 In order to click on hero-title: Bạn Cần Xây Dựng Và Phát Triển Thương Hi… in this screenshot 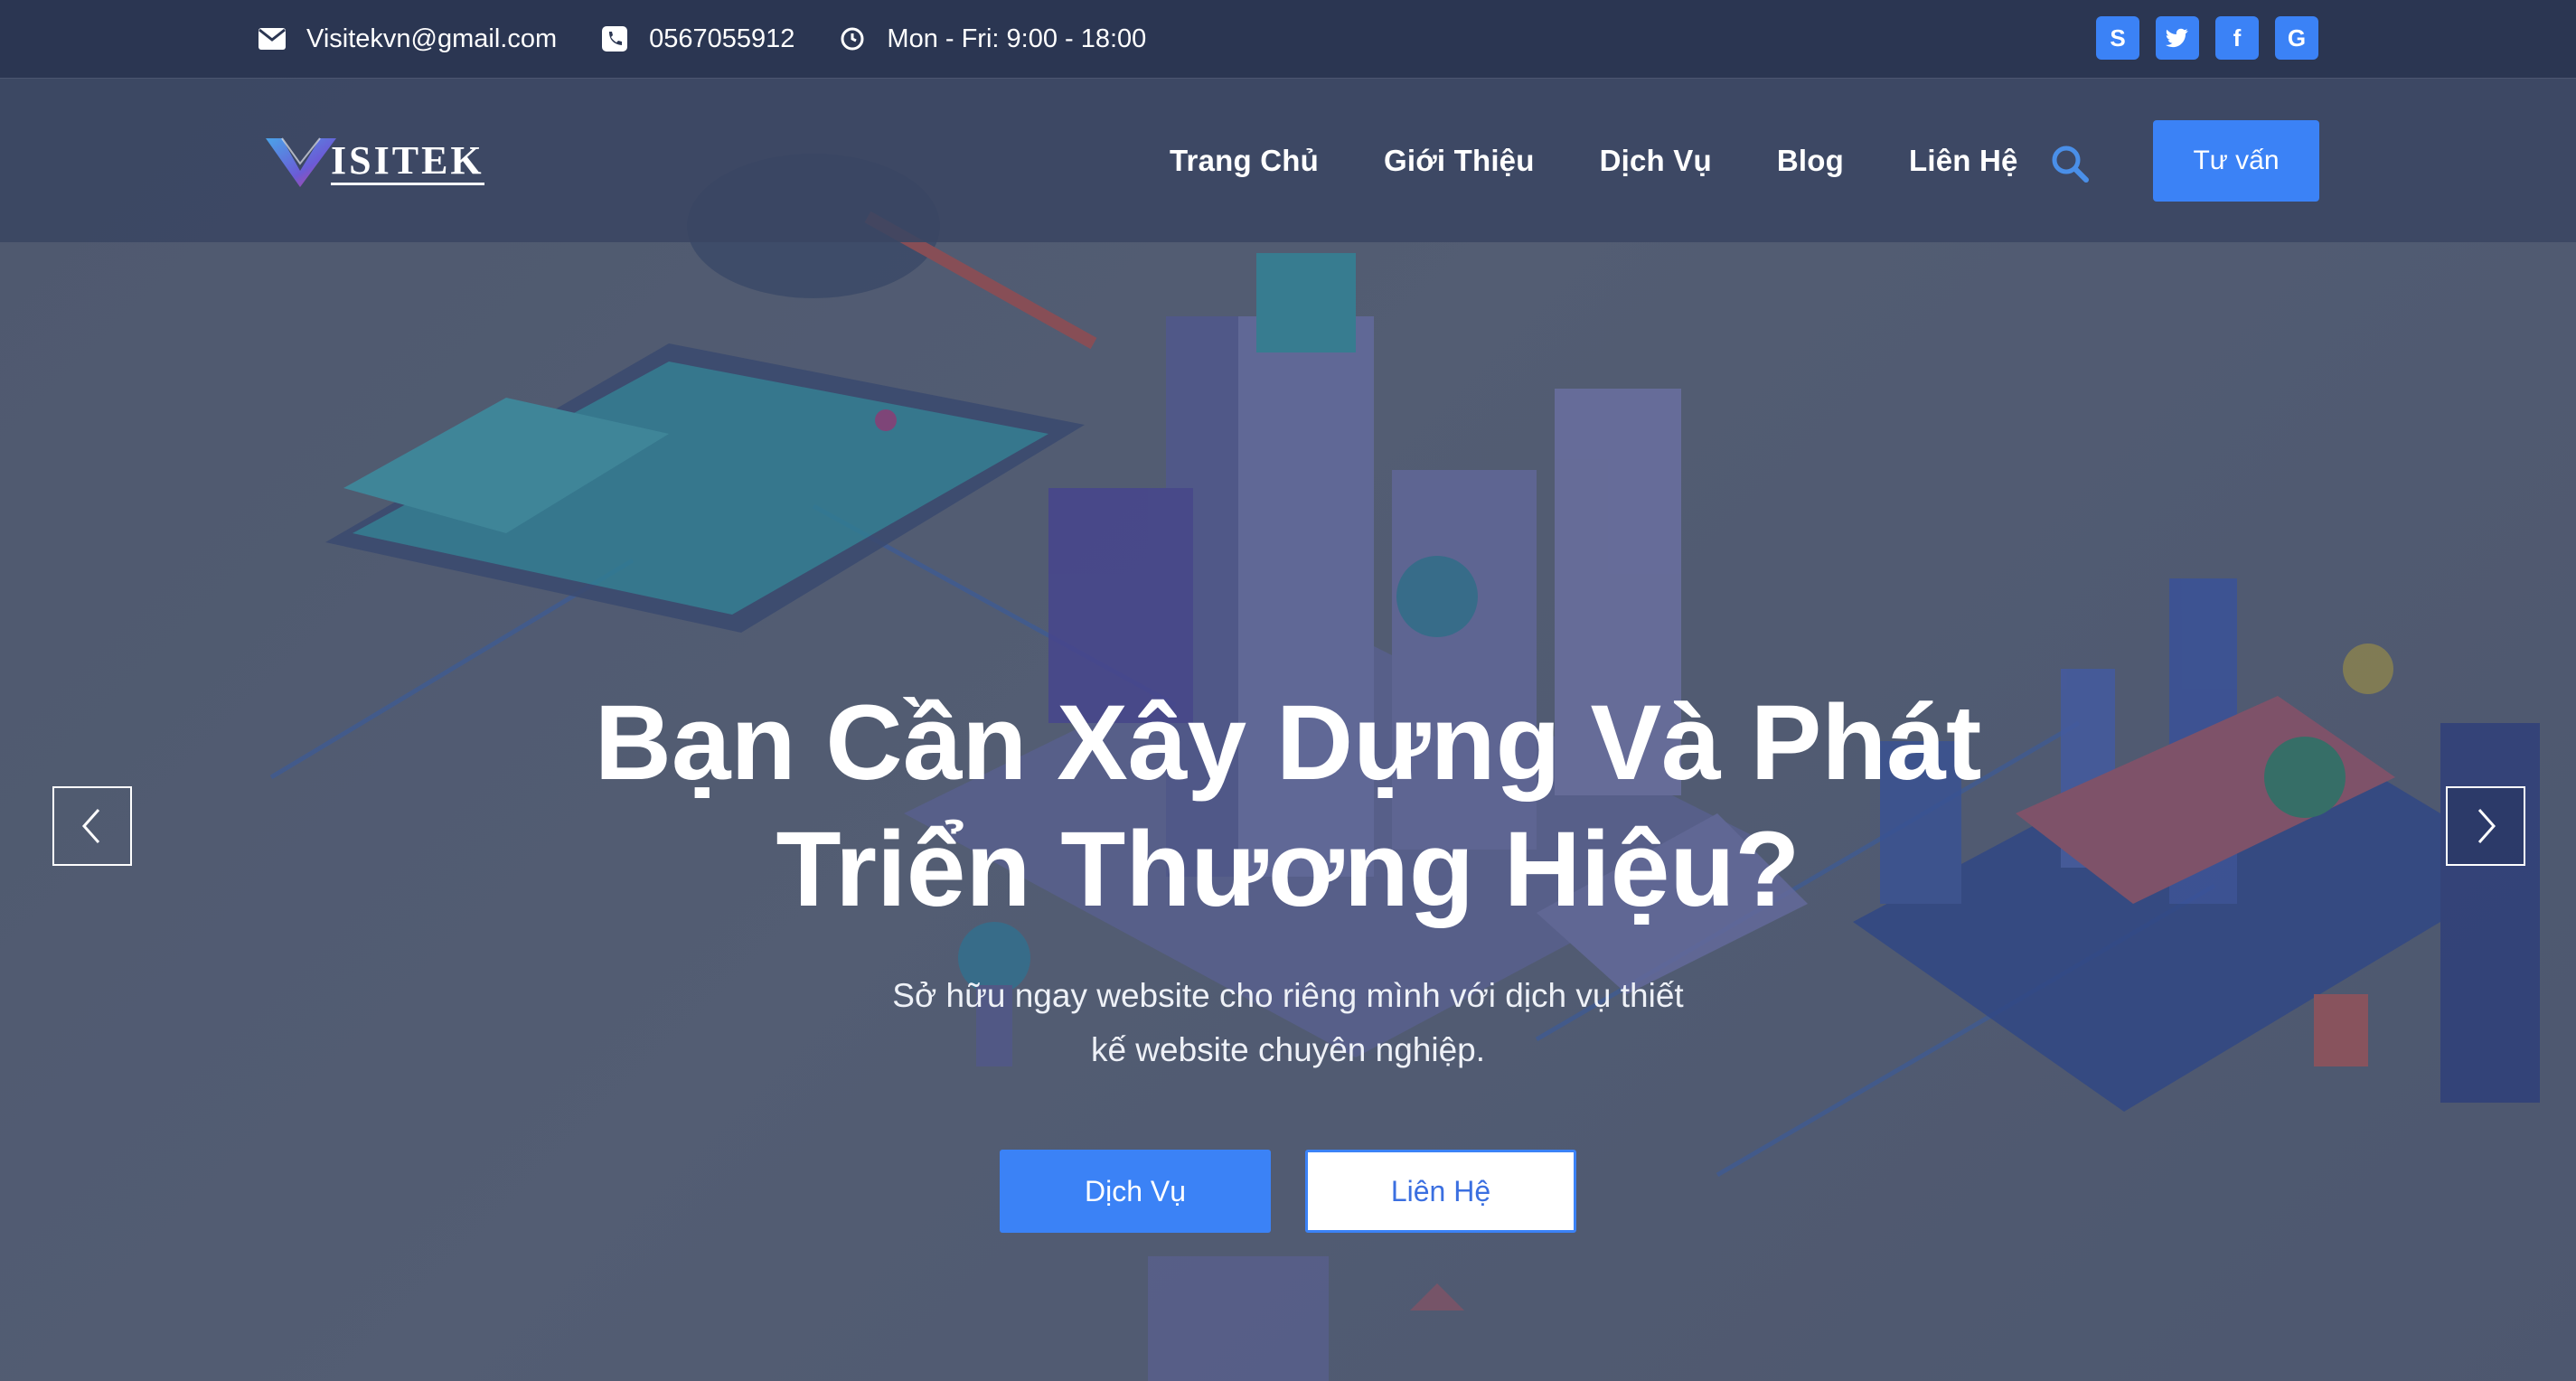, I will do `click(1288, 806)`.